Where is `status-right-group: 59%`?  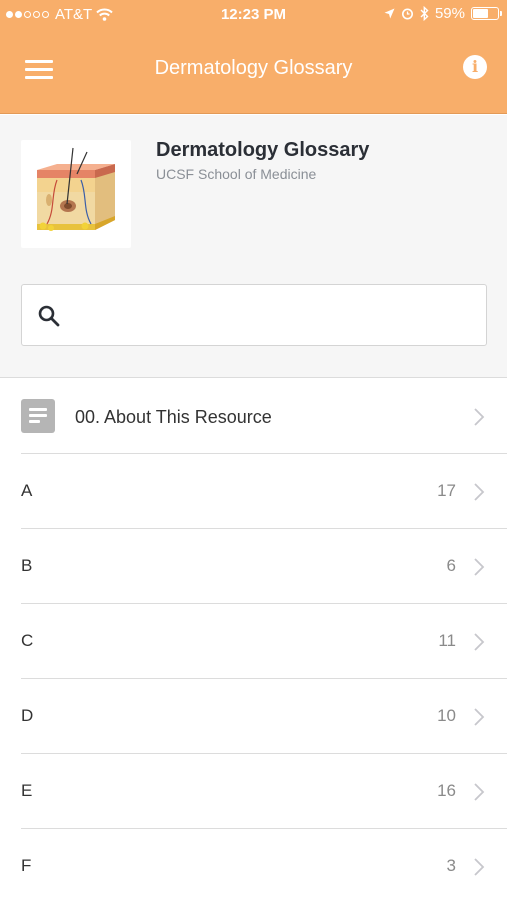
status-right-group: 59% is located at coordinates (443, 13).